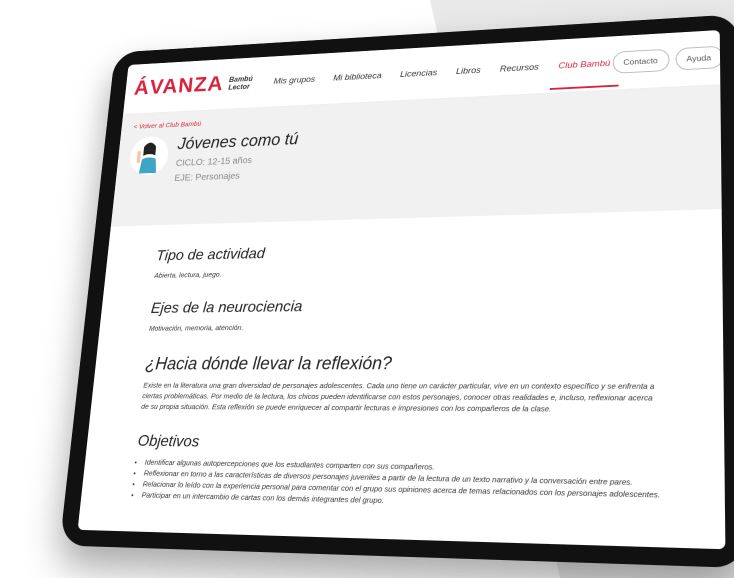 The height and width of the screenshot is (578, 734). Describe the element at coordinates (168, 442) in the screenshot. I see `objetivos-title: Objetivos` at that location.